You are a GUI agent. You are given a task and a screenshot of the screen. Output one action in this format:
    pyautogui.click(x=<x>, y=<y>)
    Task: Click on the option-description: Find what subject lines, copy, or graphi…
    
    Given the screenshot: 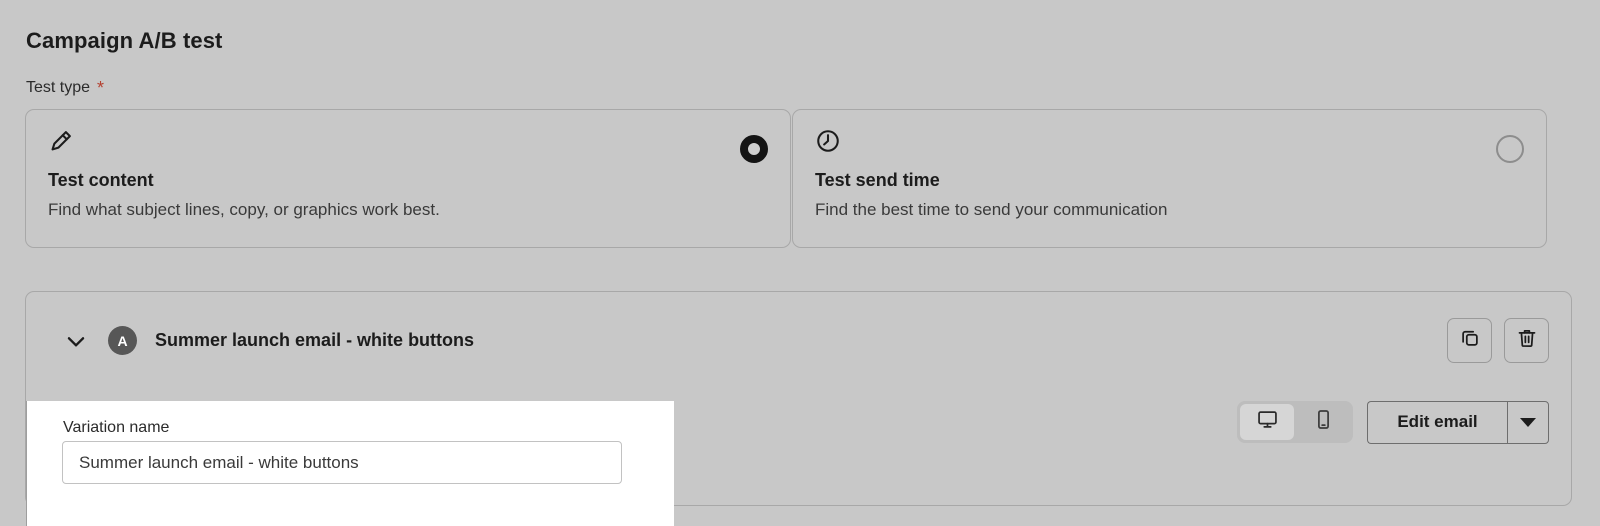 What is the action you would take?
    pyautogui.click(x=244, y=209)
    